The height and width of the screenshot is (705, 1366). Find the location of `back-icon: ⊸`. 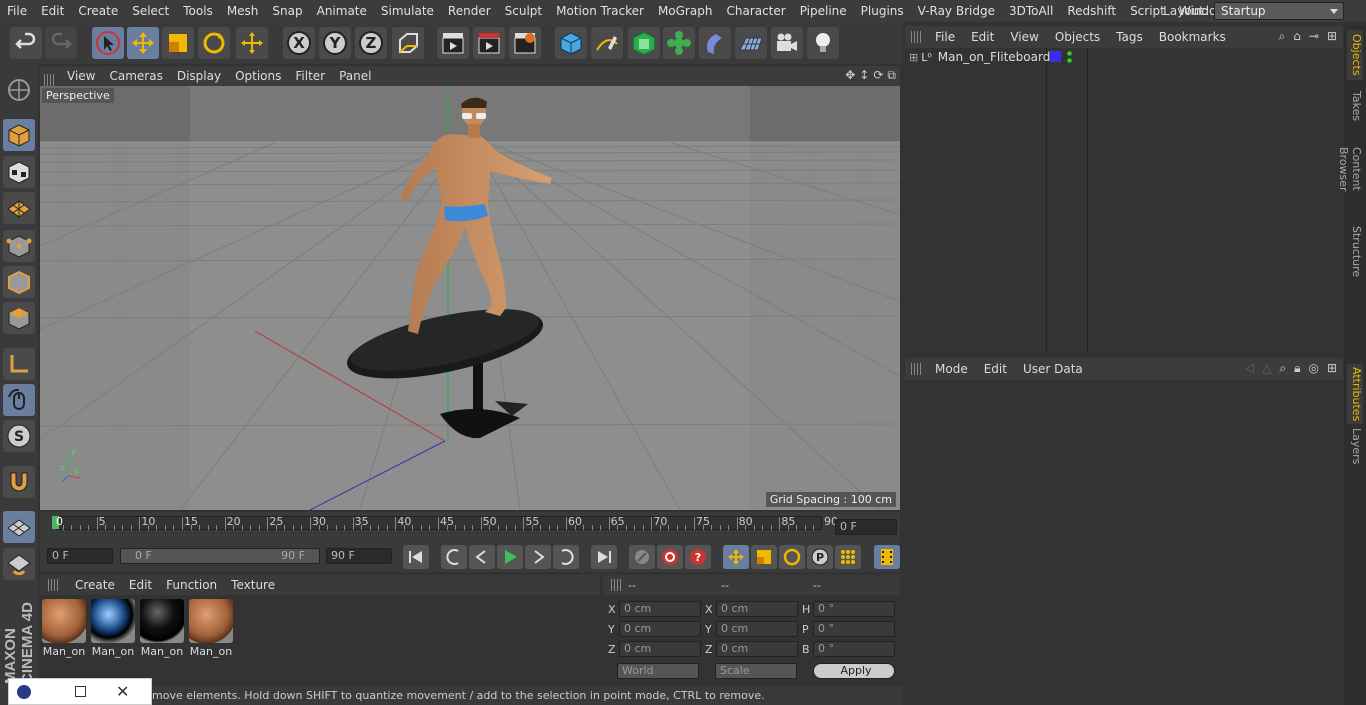

back-icon: ⊸ is located at coordinates (1314, 36).